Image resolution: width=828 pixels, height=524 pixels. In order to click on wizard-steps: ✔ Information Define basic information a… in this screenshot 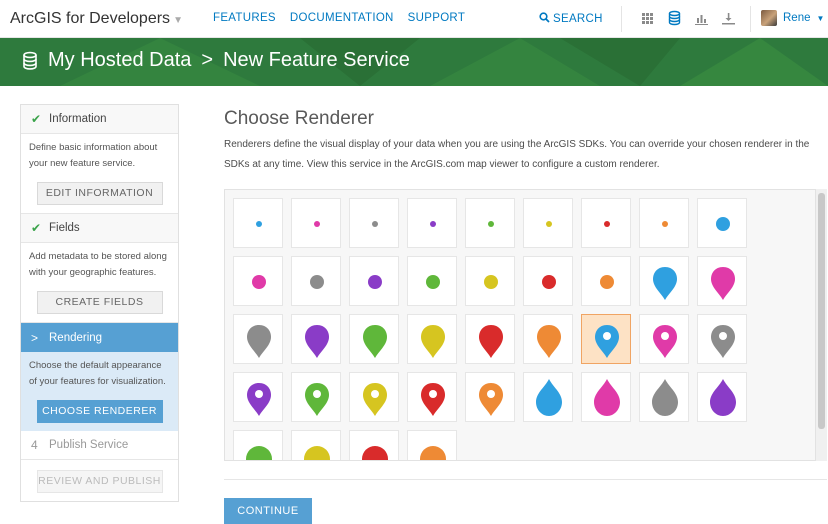, I will do `click(99, 303)`.